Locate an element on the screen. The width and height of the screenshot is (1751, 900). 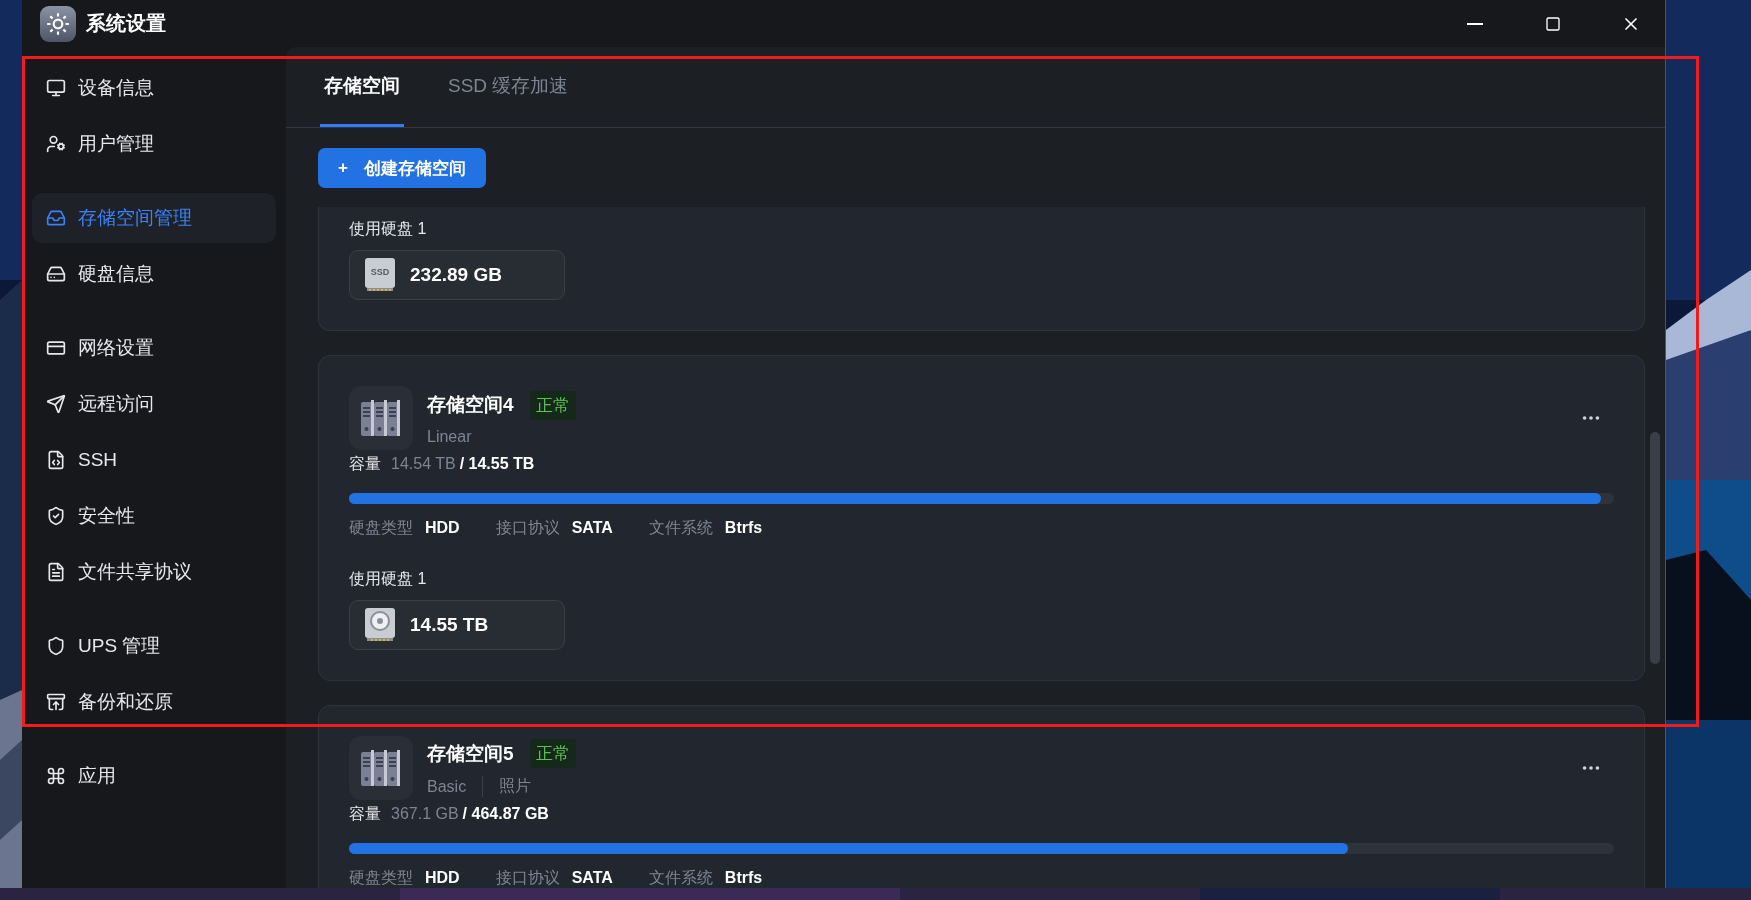
disk-chip: SSD 232.89 GB is located at coordinates (457, 275).